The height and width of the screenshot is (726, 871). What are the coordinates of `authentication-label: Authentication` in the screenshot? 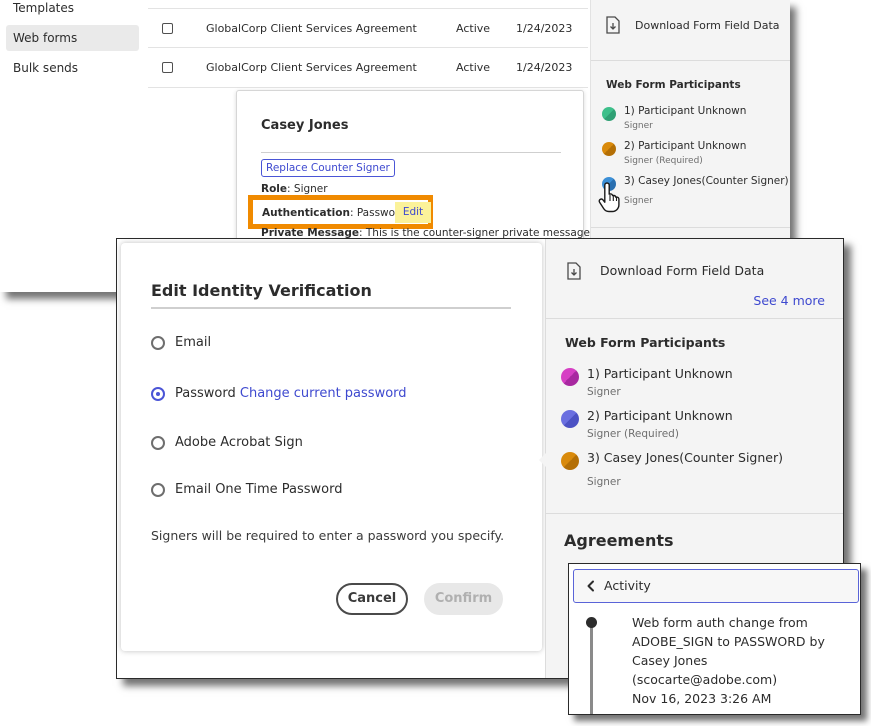 It's located at (306, 213).